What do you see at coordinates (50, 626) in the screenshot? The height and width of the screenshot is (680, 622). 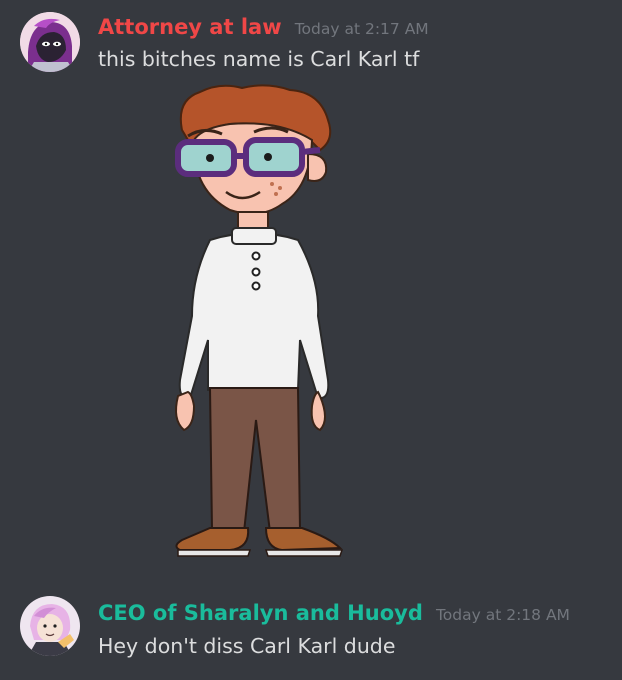 I see `pink-haired-character-avatar` at bounding box center [50, 626].